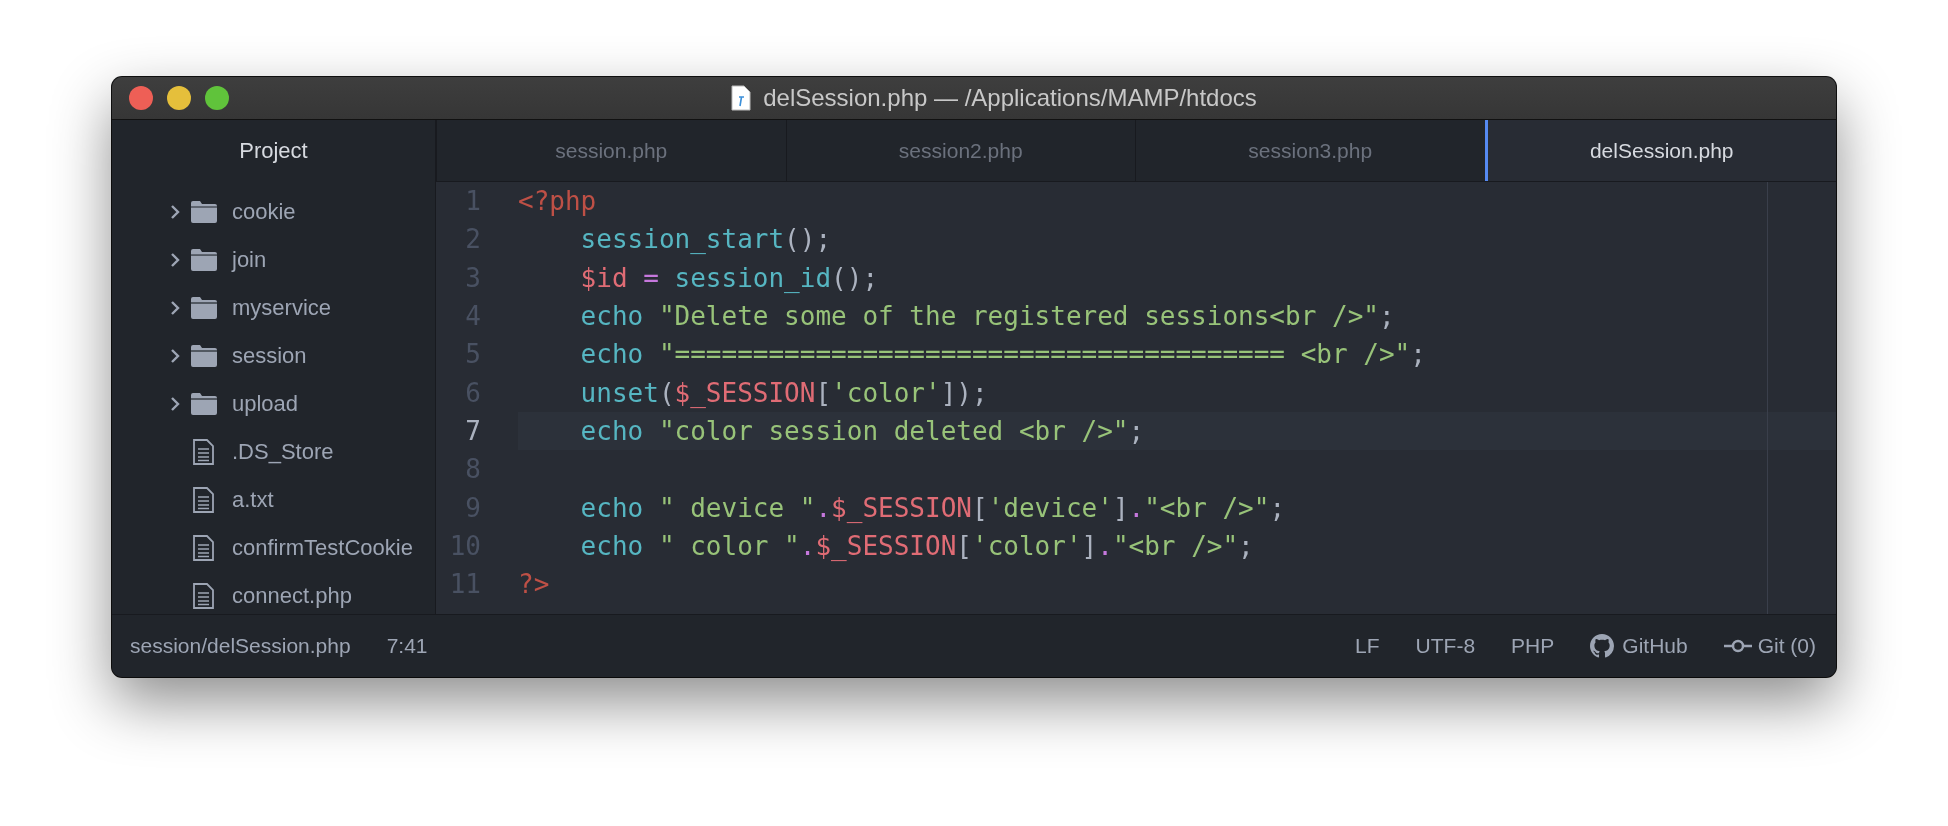 The image size is (1948, 826). What do you see at coordinates (741, 98) in the screenshot?
I see `file-icon` at bounding box center [741, 98].